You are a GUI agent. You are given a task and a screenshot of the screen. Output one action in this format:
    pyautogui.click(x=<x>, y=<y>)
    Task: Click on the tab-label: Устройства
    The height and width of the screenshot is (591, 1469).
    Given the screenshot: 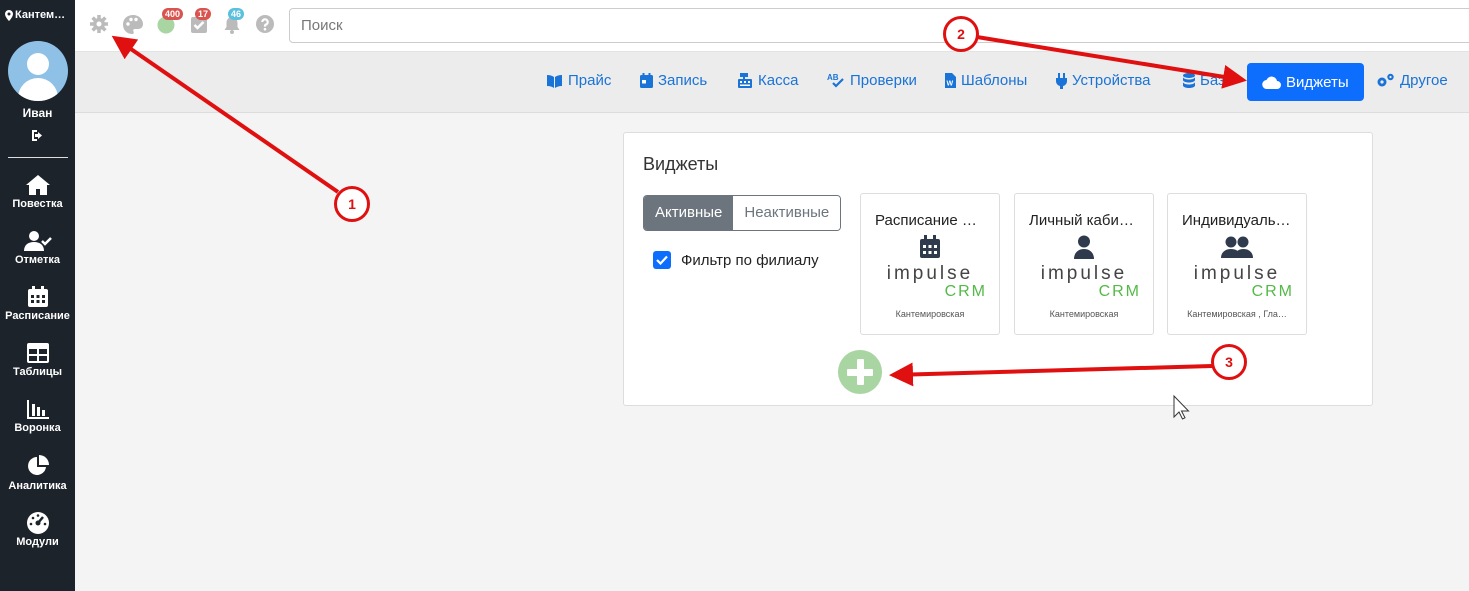 What is the action you would take?
    pyautogui.click(x=1111, y=80)
    